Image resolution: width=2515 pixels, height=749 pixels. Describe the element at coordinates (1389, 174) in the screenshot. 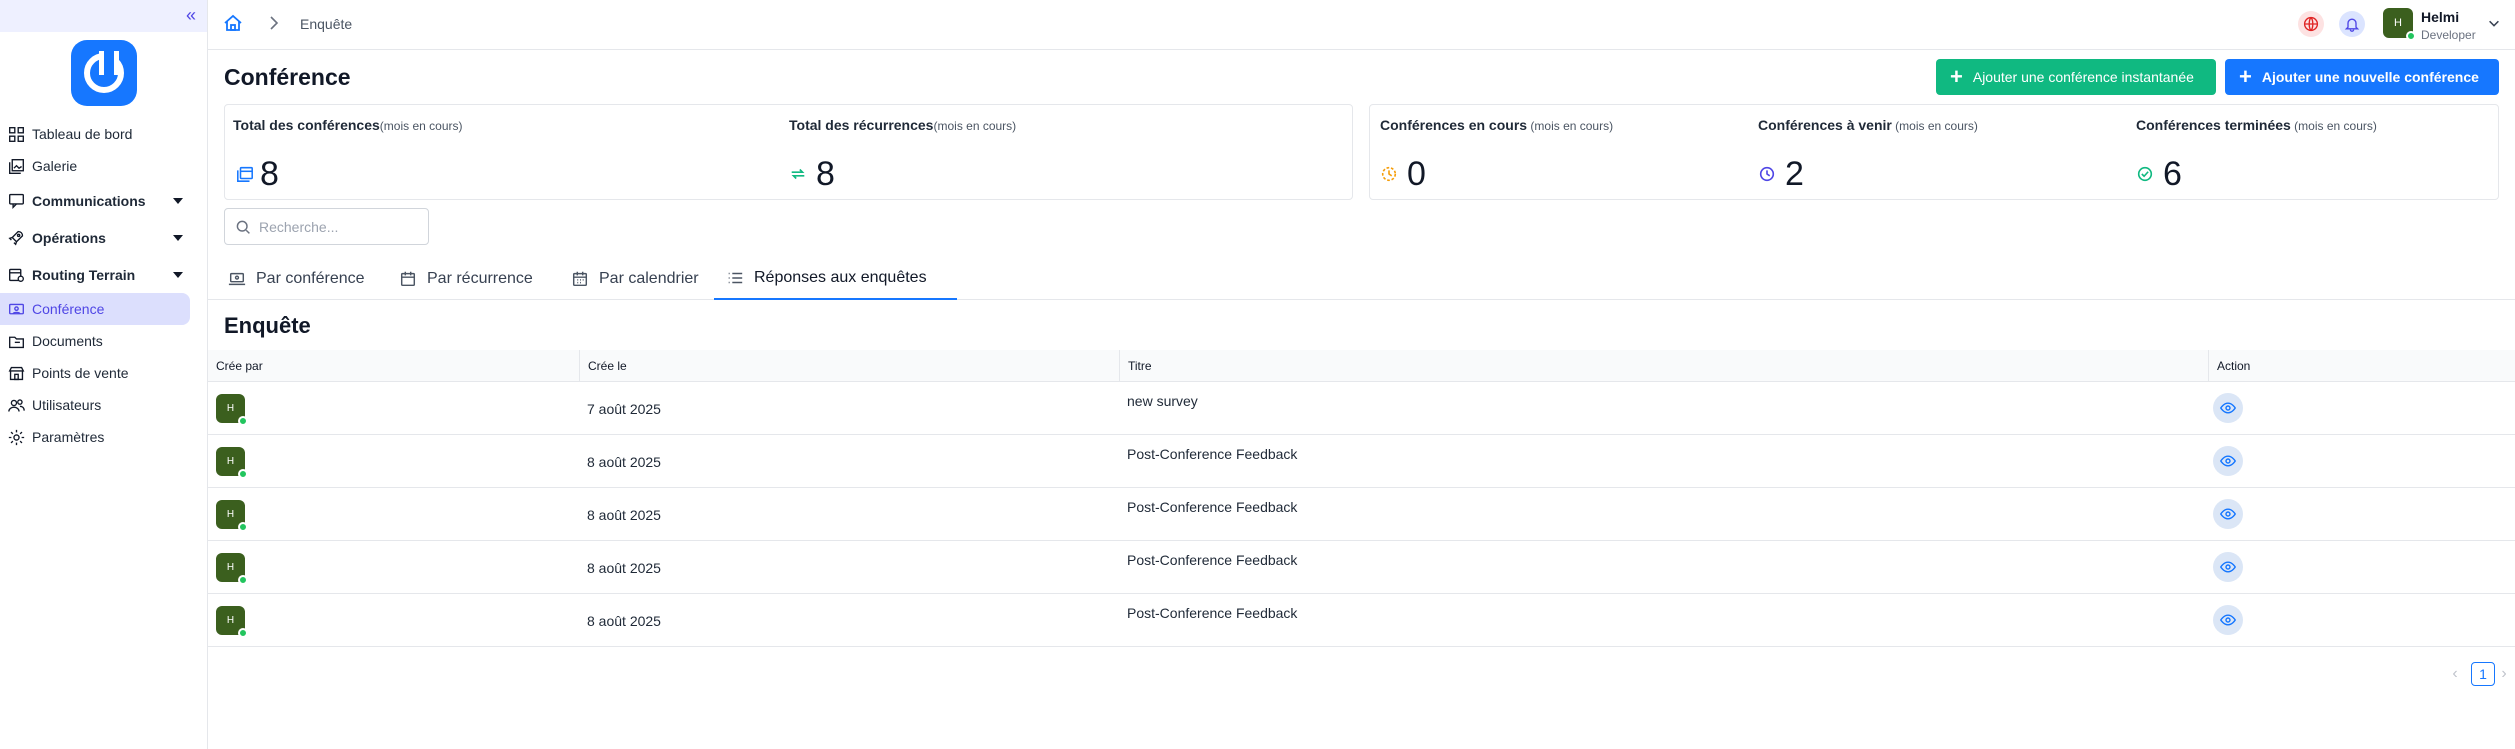

I see `loading-icon` at that location.